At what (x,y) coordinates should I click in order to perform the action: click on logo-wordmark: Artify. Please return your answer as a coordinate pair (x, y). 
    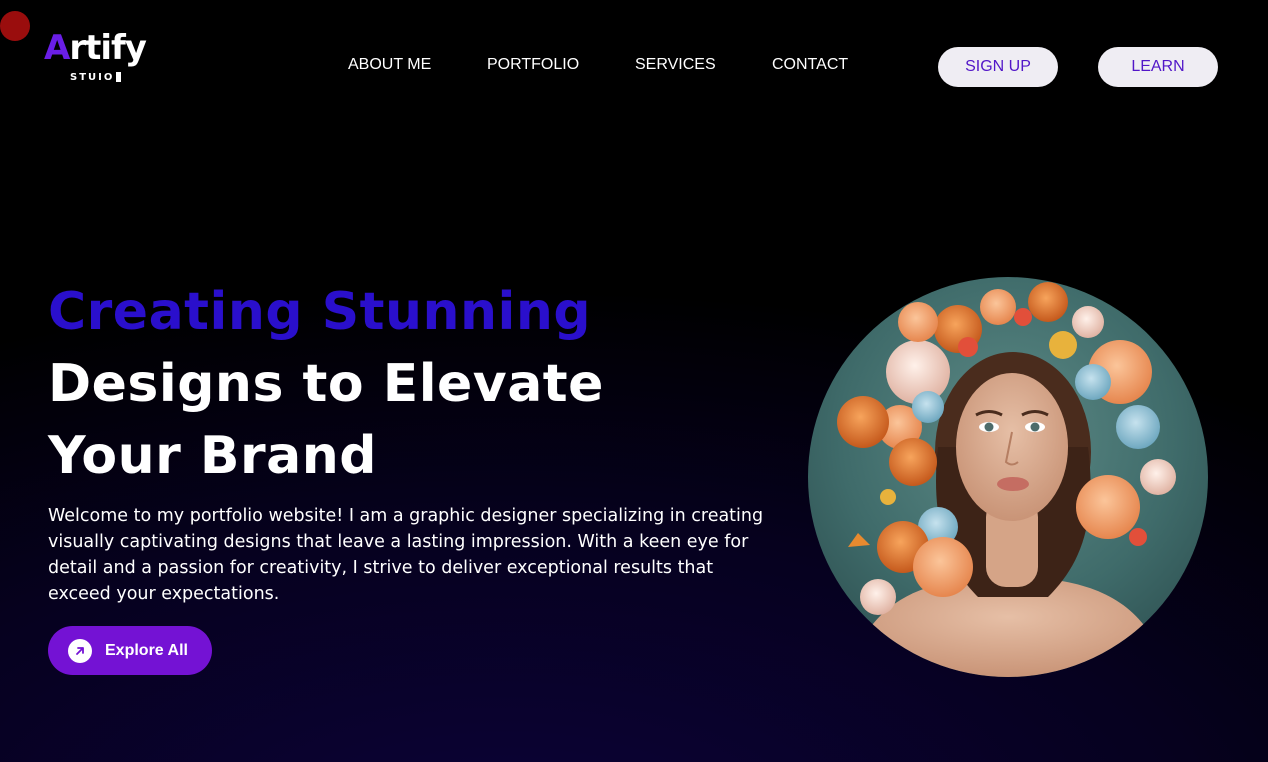
    Looking at the image, I should click on (95, 48).